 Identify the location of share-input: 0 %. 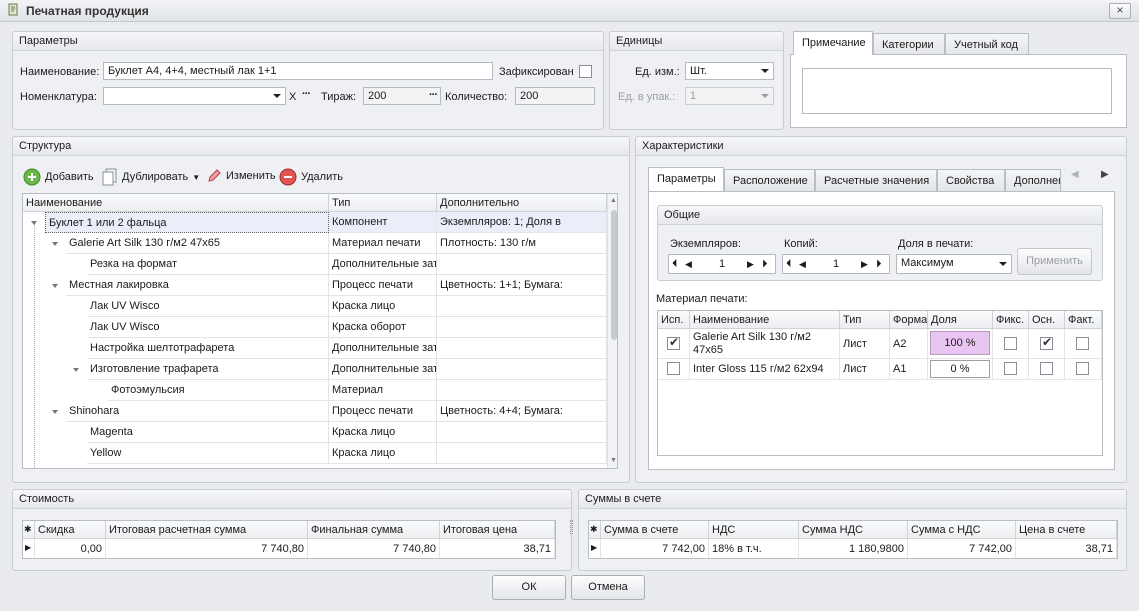
(960, 369).